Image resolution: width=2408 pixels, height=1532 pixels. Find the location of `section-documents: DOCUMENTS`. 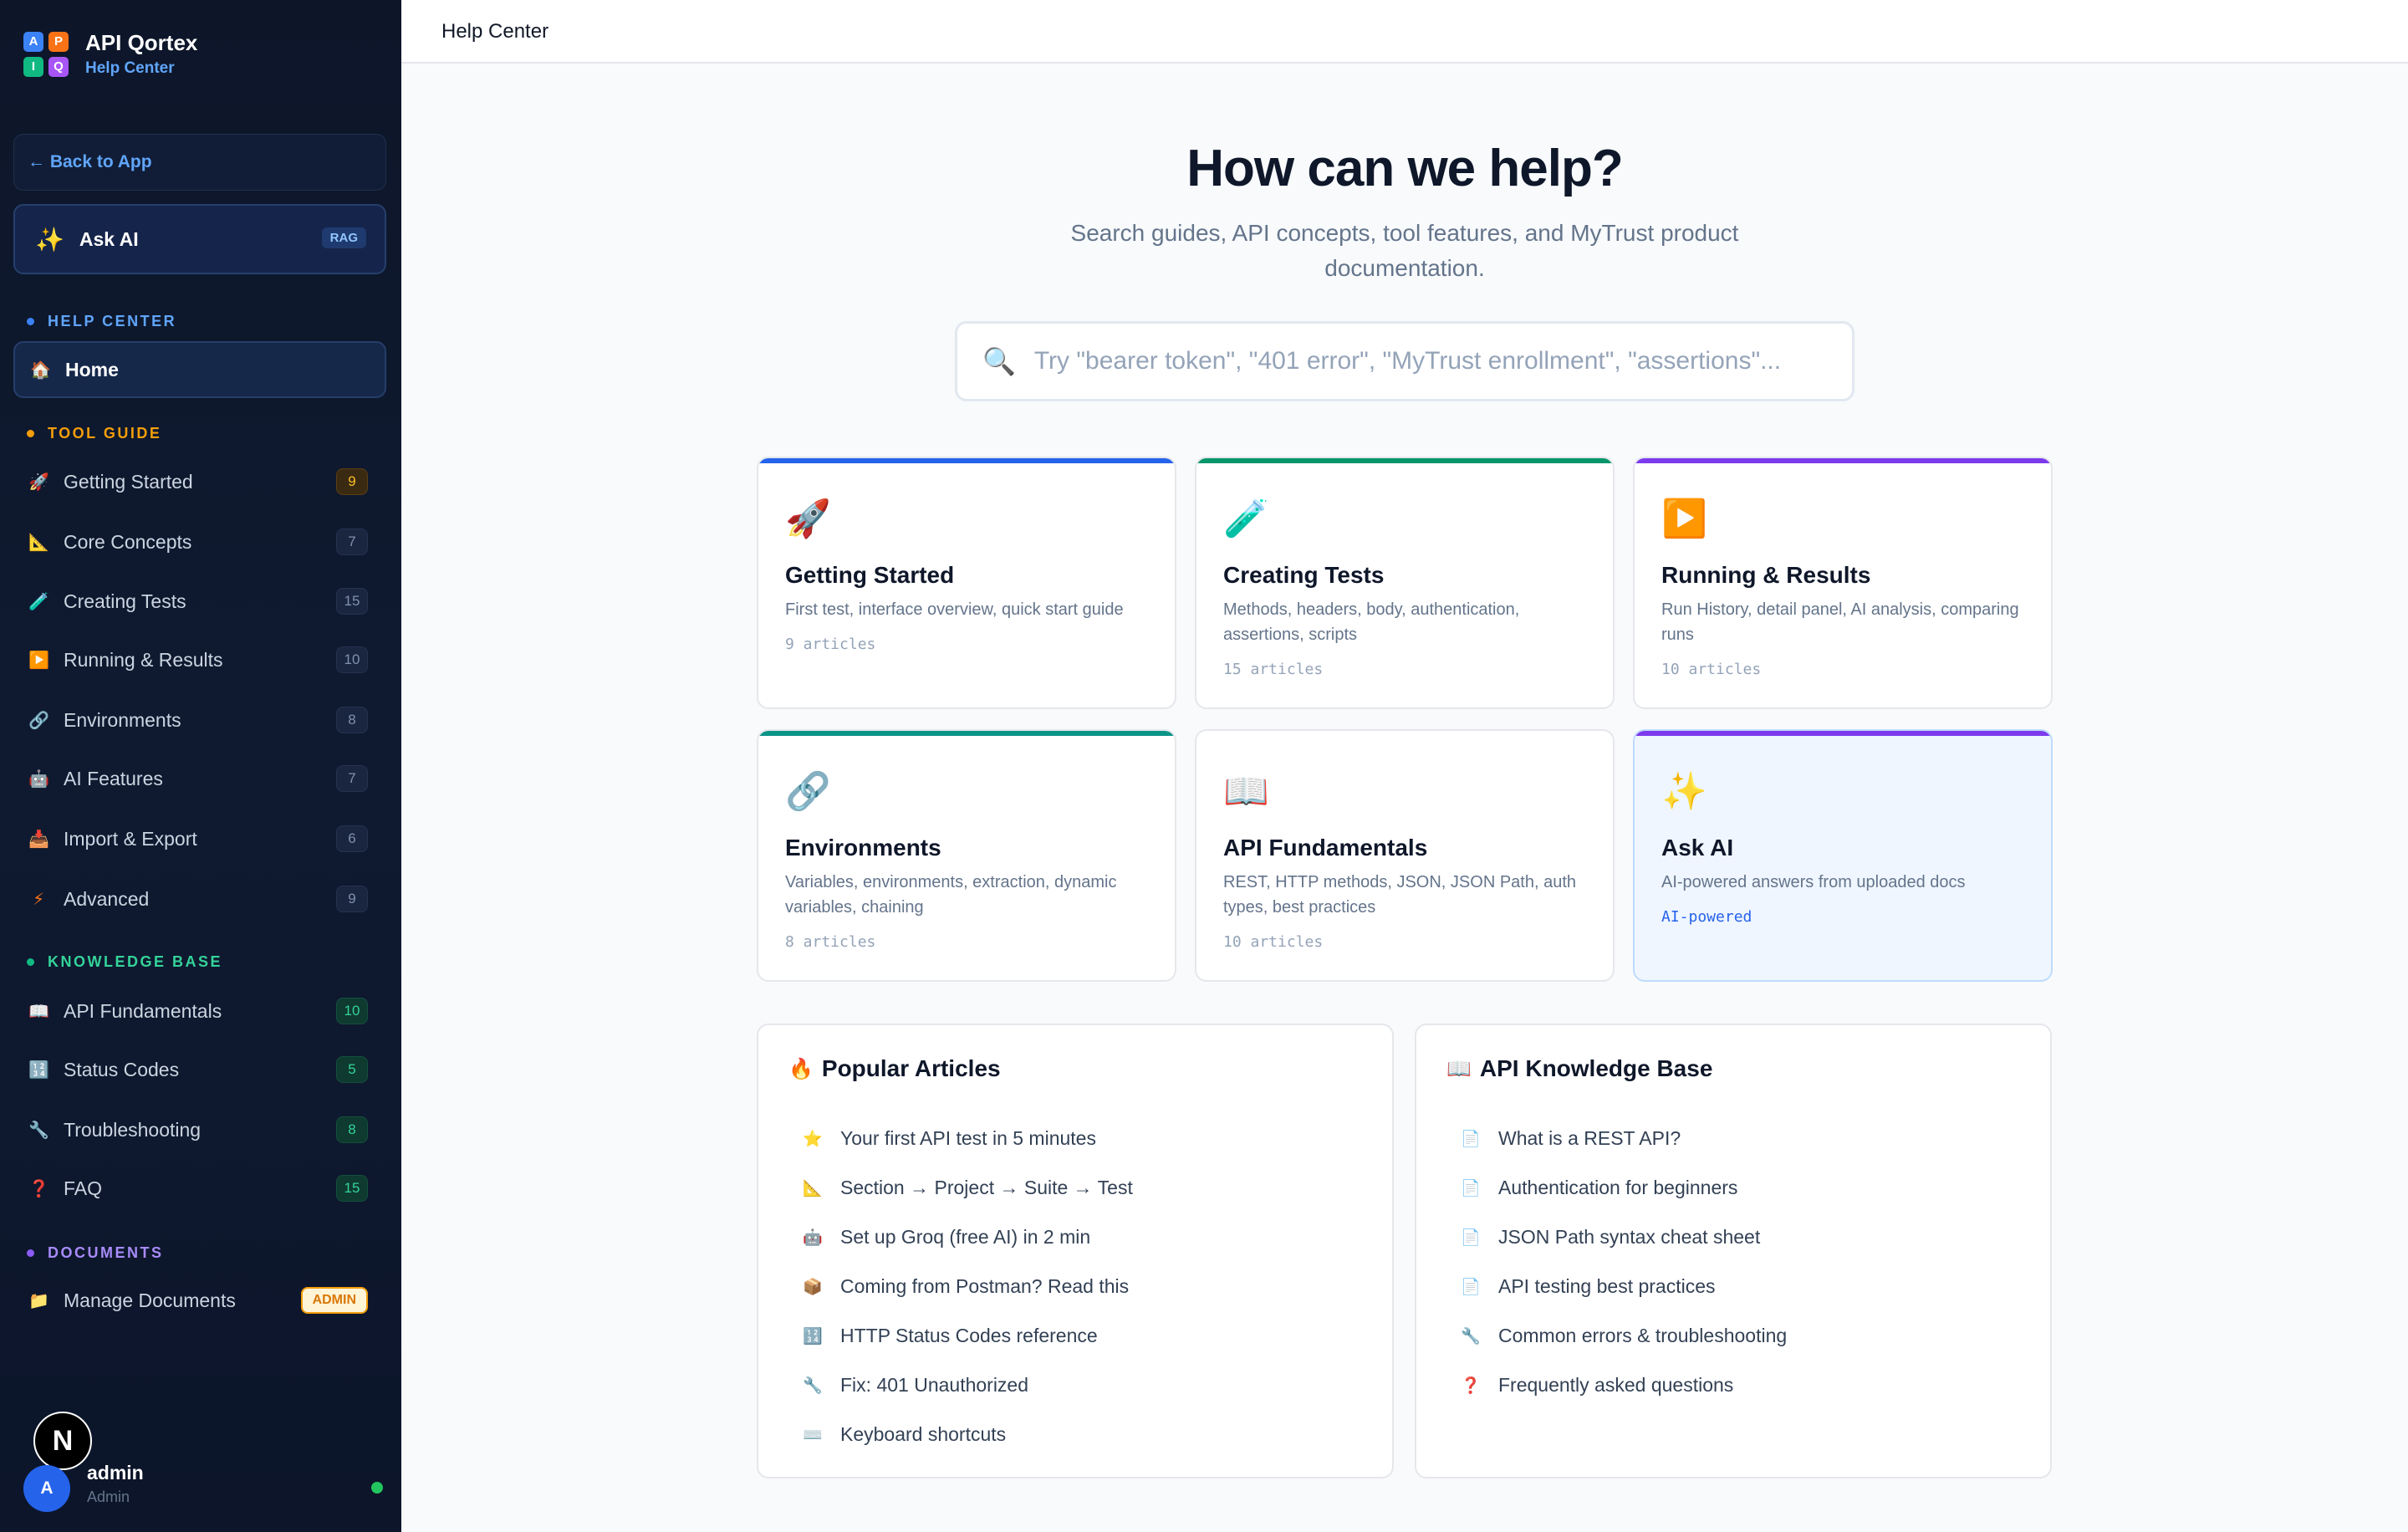

section-documents: DOCUMENTS is located at coordinates (96, 1253).